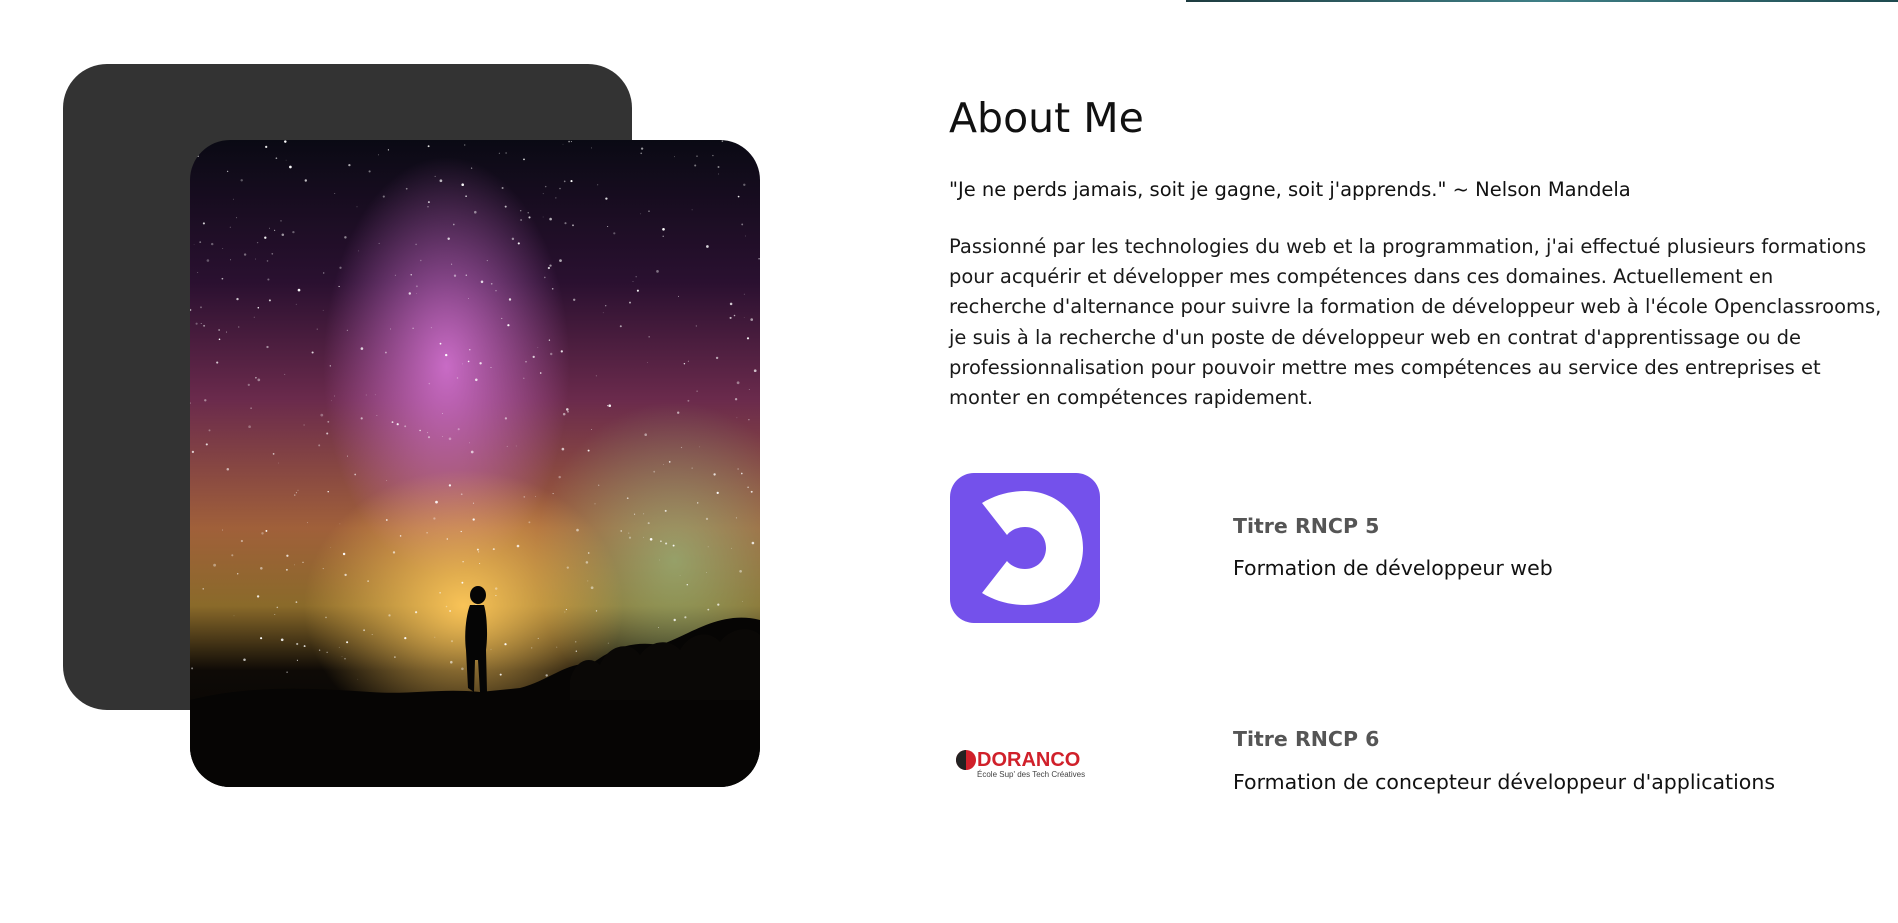 The width and height of the screenshot is (1898, 923). What do you see at coordinates (1306, 739) in the screenshot?
I see `cert-title-rncp6: Titre RNCP 6` at bounding box center [1306, 739].